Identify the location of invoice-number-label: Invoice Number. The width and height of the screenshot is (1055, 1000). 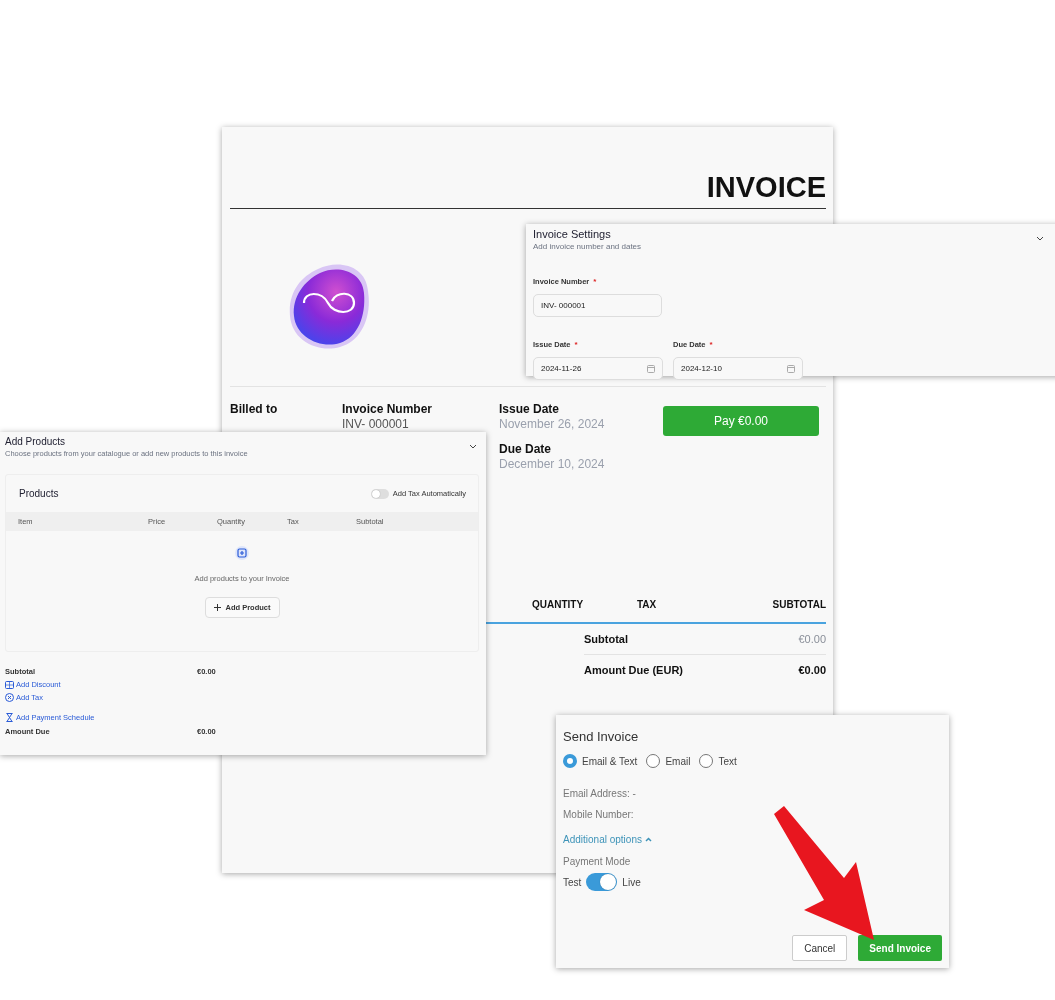
(388, 409).